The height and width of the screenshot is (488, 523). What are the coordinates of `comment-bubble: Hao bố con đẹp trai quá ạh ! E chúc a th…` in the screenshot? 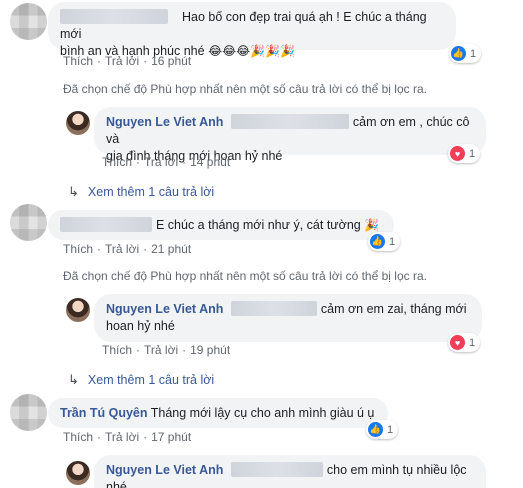 It's located at (252, 30).